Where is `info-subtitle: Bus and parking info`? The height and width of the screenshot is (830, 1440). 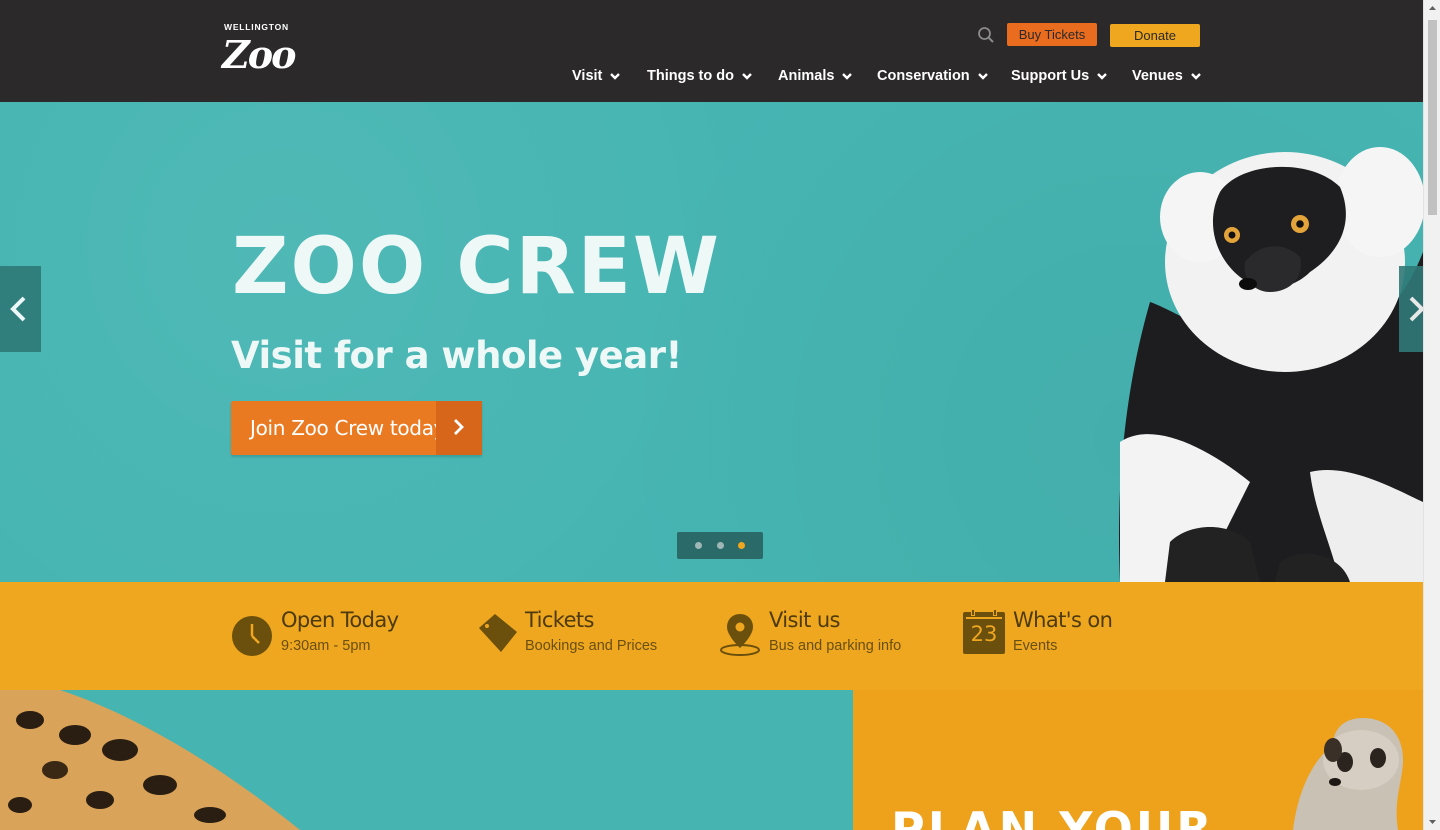 info-subtitle: Bus and parking info is located at coordinates (835, 646).